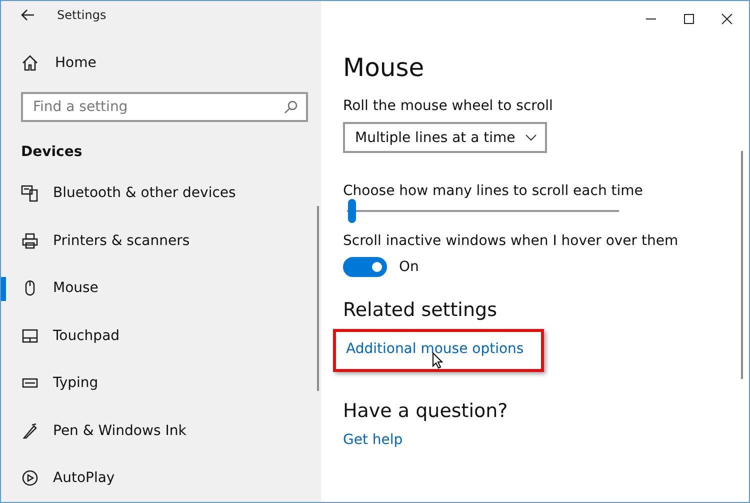 Image resolution: width=750 pixels, height=503 pixels. Describe the element at coordinates (291, 107) in the screenshot. I see `search-icon` at that location.